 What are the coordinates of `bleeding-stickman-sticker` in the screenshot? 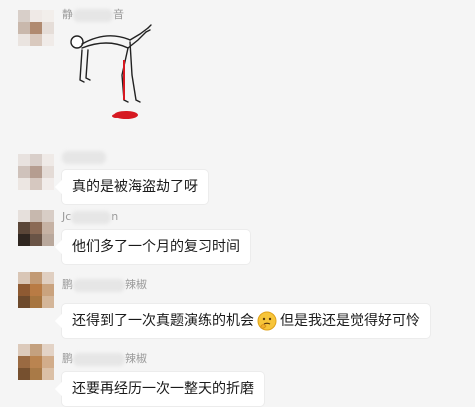 It's located at (117, 75).